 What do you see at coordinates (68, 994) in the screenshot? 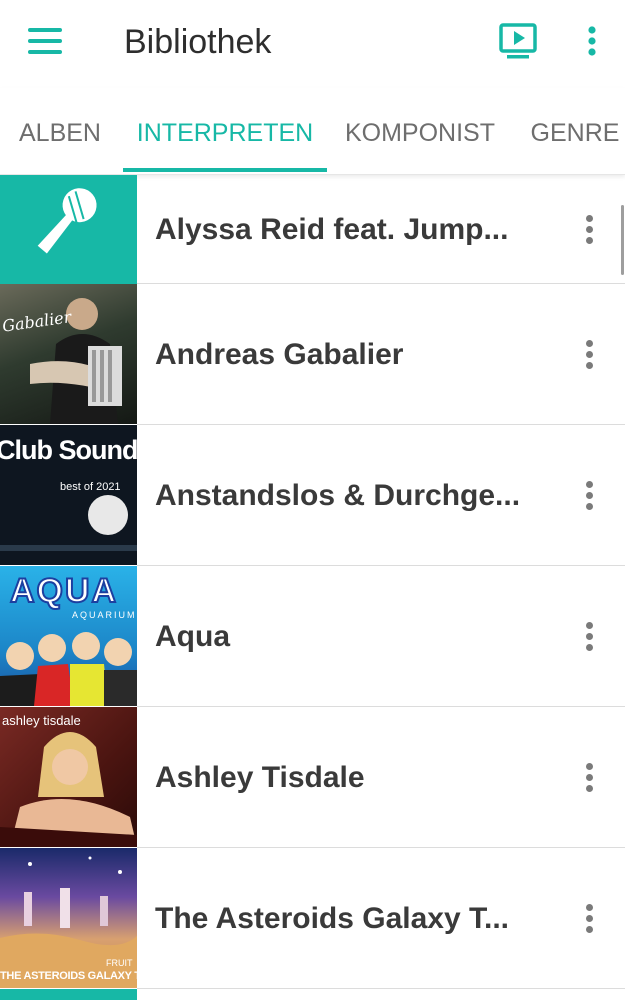
I see `album-cover-thumbnail` at bounding box center [68, 994].